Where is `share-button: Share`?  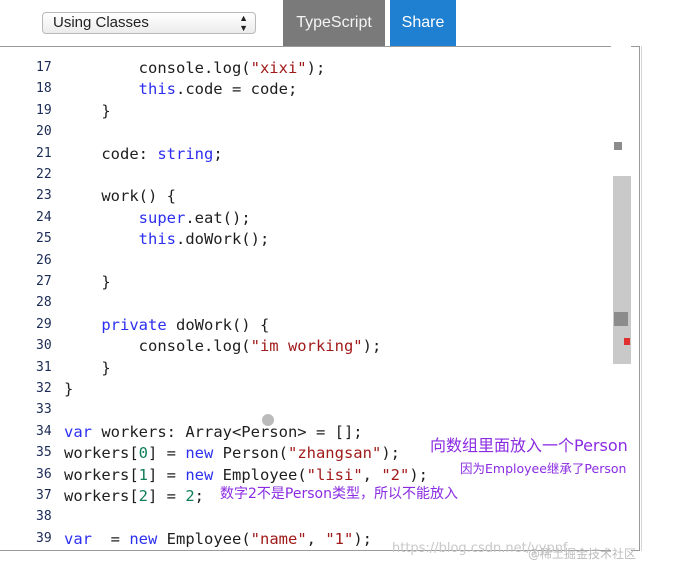 share-button: Share is located at coordinates (423, 23).